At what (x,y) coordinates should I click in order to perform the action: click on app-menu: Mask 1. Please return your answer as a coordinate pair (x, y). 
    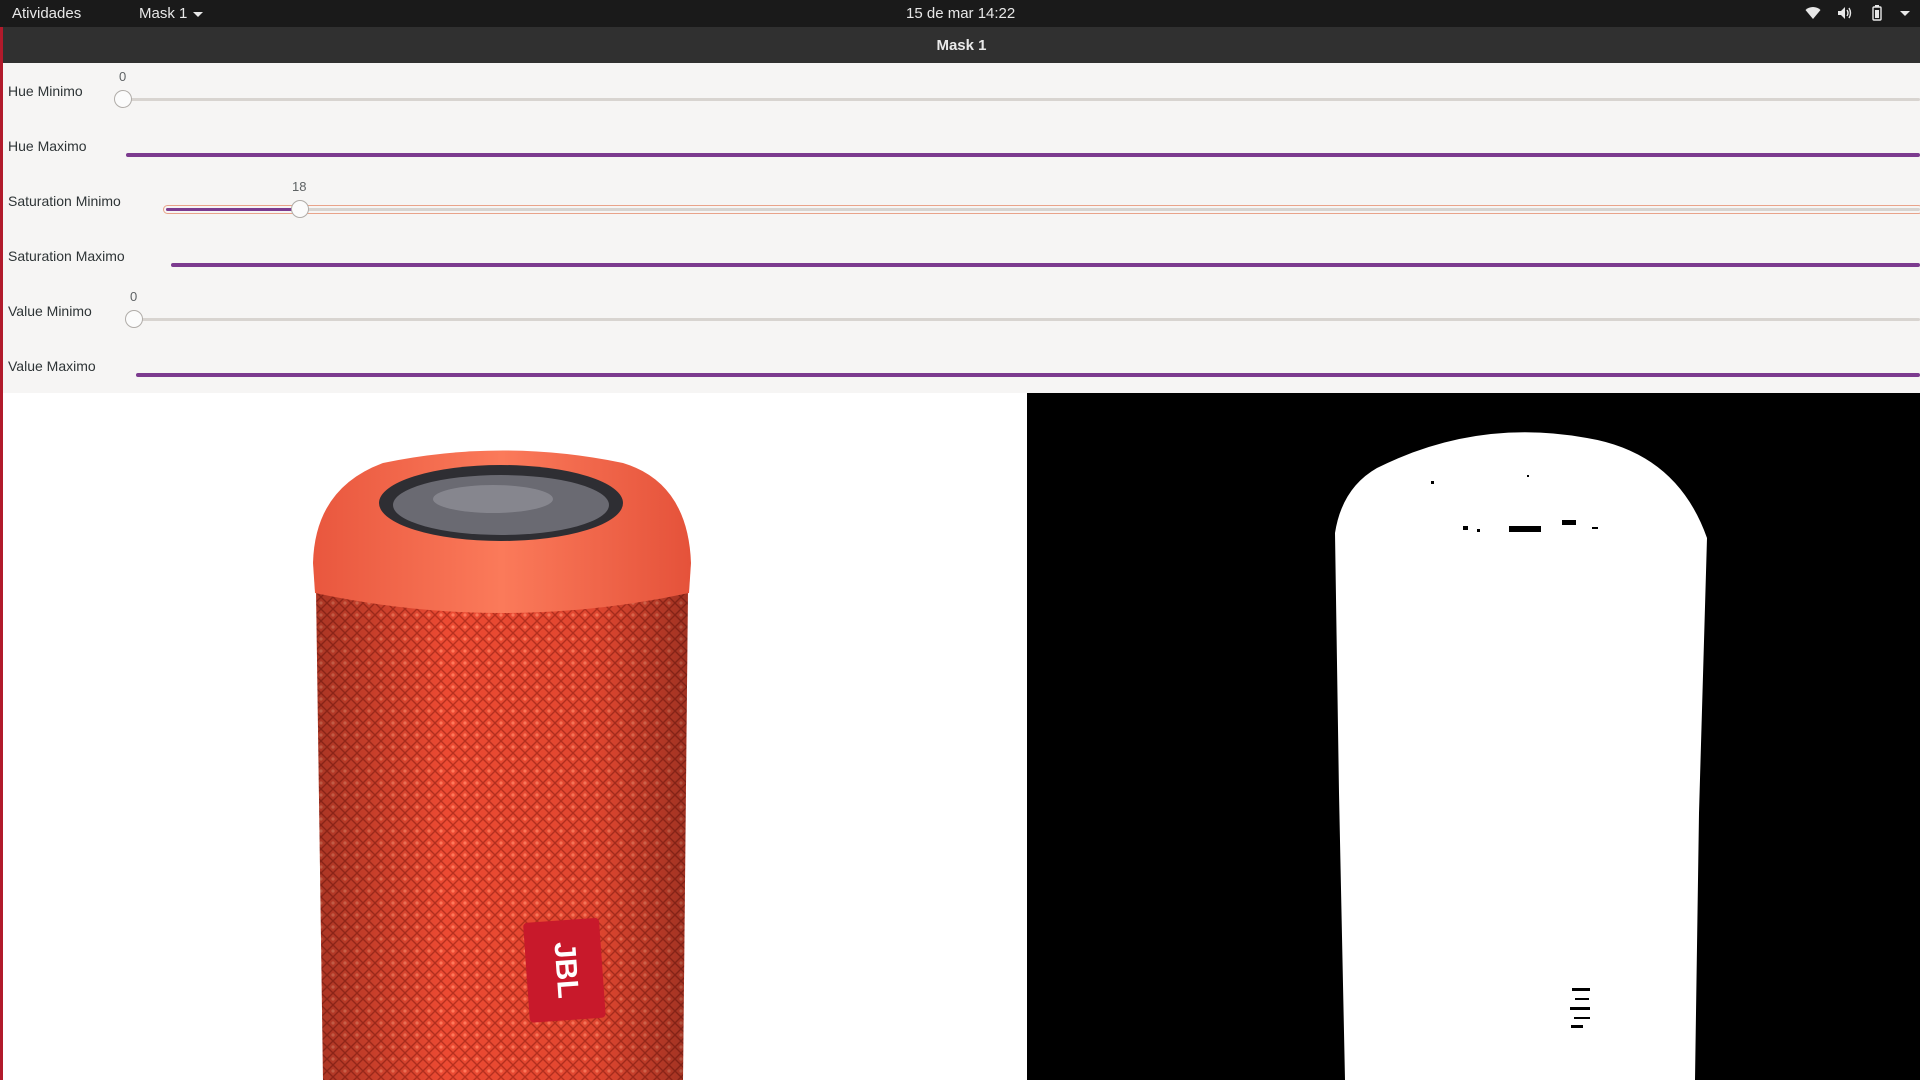
    Looking at the image, I should click on (171, 13).